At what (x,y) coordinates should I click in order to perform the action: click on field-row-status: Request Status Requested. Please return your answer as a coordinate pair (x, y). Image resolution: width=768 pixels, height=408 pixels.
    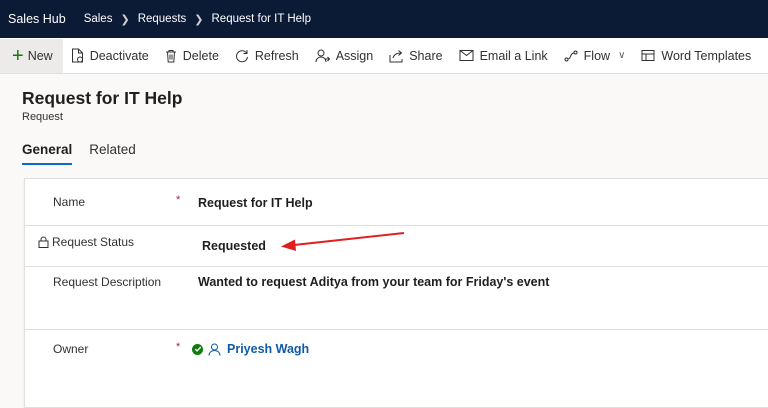
    Looking at the image, I should click on (396, 246).